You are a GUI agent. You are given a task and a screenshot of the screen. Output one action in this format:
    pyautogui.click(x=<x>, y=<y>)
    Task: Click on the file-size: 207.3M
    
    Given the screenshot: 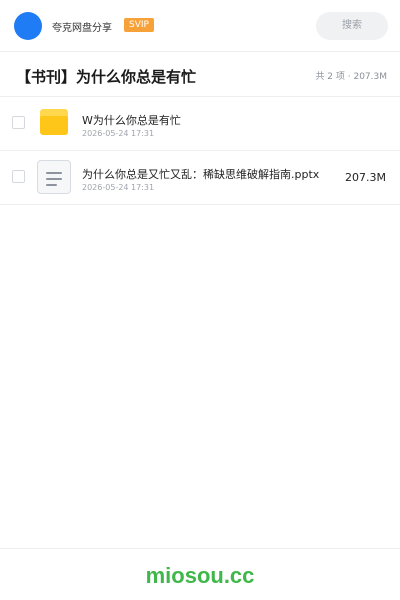 What is the action you would take?
    pyautogui.click(x=365, y=177)
    